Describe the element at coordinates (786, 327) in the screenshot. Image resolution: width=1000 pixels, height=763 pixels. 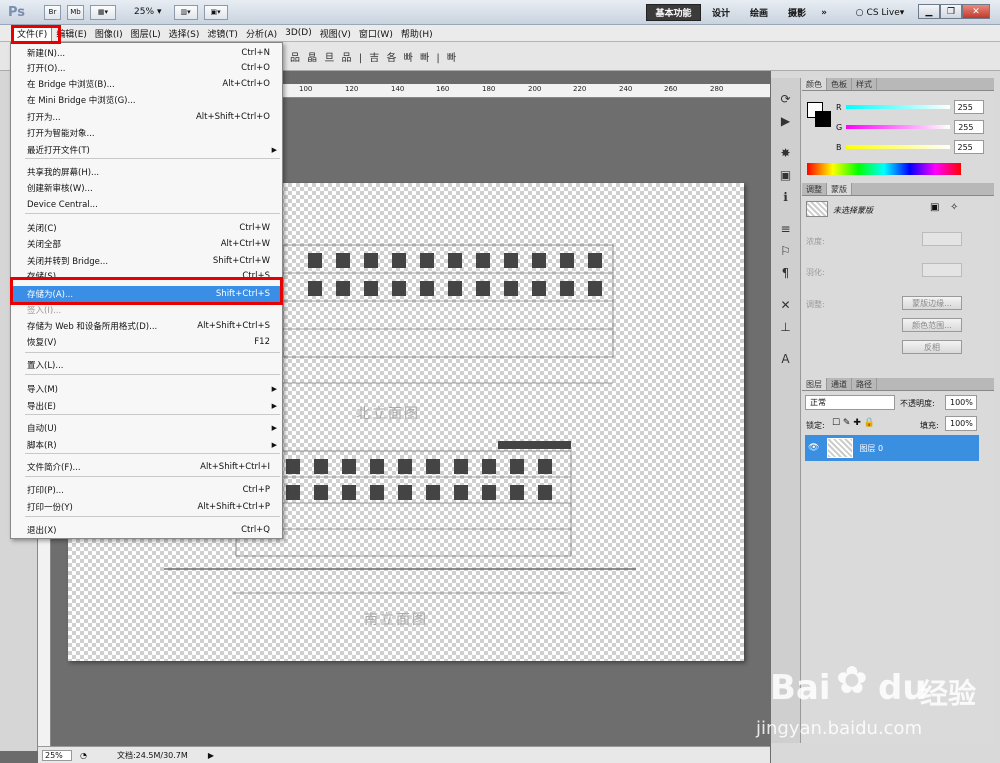
I see `stamp-icon: ⊥` at that location.